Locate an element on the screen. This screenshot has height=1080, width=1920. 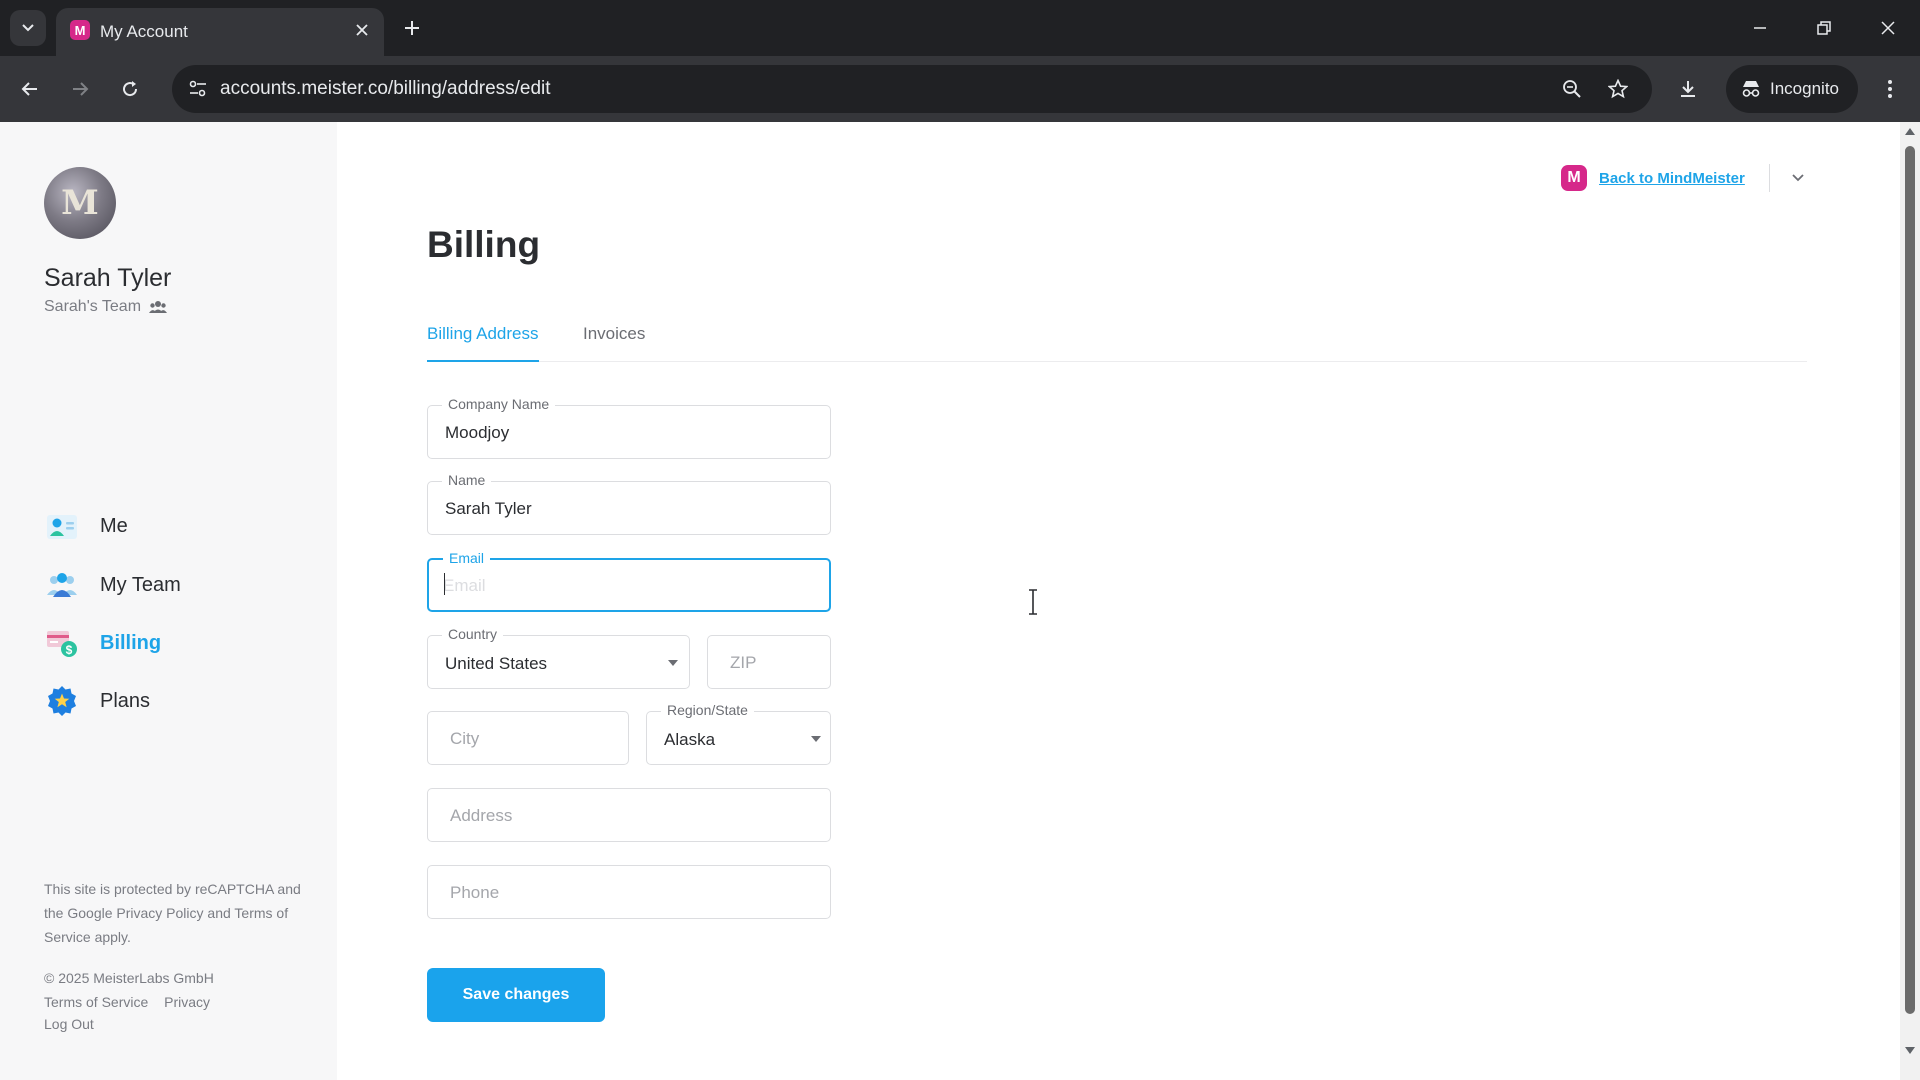
tab-billing-address: Billing Address is located at coordinates (483, 337).